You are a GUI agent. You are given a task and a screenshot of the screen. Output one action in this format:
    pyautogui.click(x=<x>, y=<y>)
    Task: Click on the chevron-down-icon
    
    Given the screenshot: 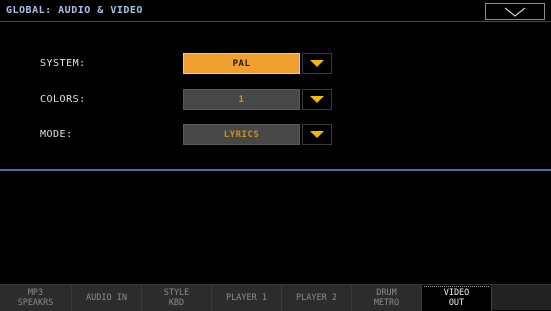 What is the action you would take?
    pyautogui.click(x=515, y=12)
    